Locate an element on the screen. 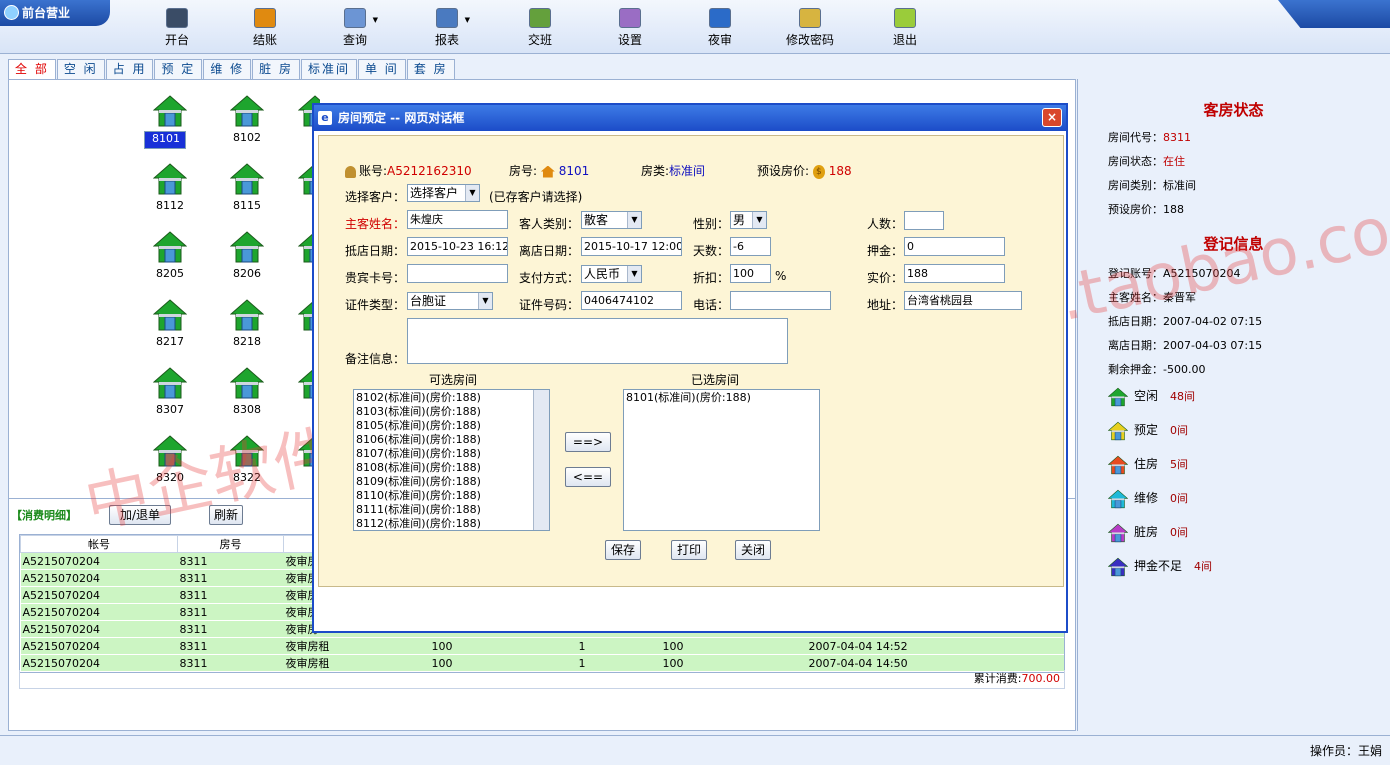  room-tile: 8112 is located at coordinates (170, 187).